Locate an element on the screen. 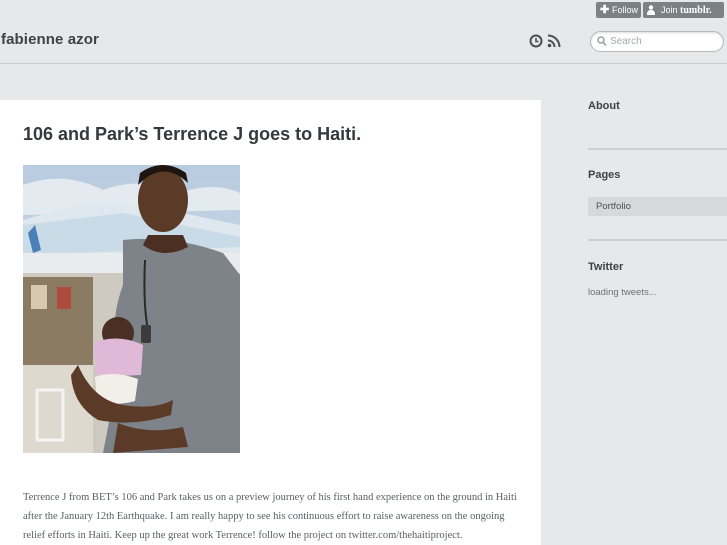  post-title: 106 and Park’s Terrence J goes to Haiti. is located at coordinates (192, 134).